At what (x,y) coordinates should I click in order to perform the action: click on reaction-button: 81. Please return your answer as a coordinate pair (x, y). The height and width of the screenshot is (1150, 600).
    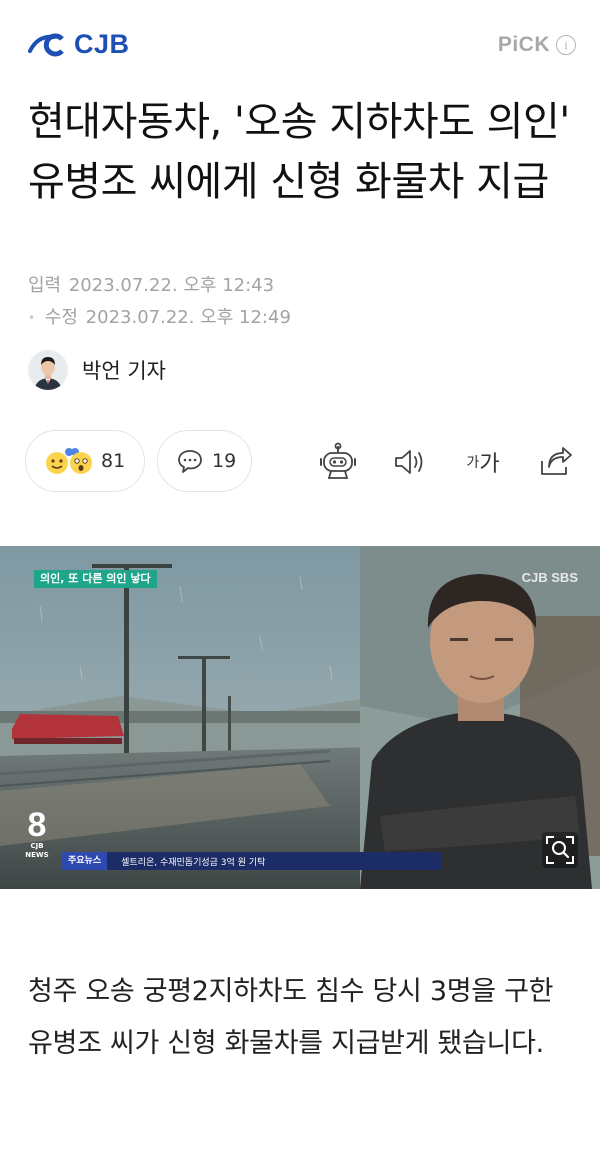
    Looking at the image, I should click on (85, 461).